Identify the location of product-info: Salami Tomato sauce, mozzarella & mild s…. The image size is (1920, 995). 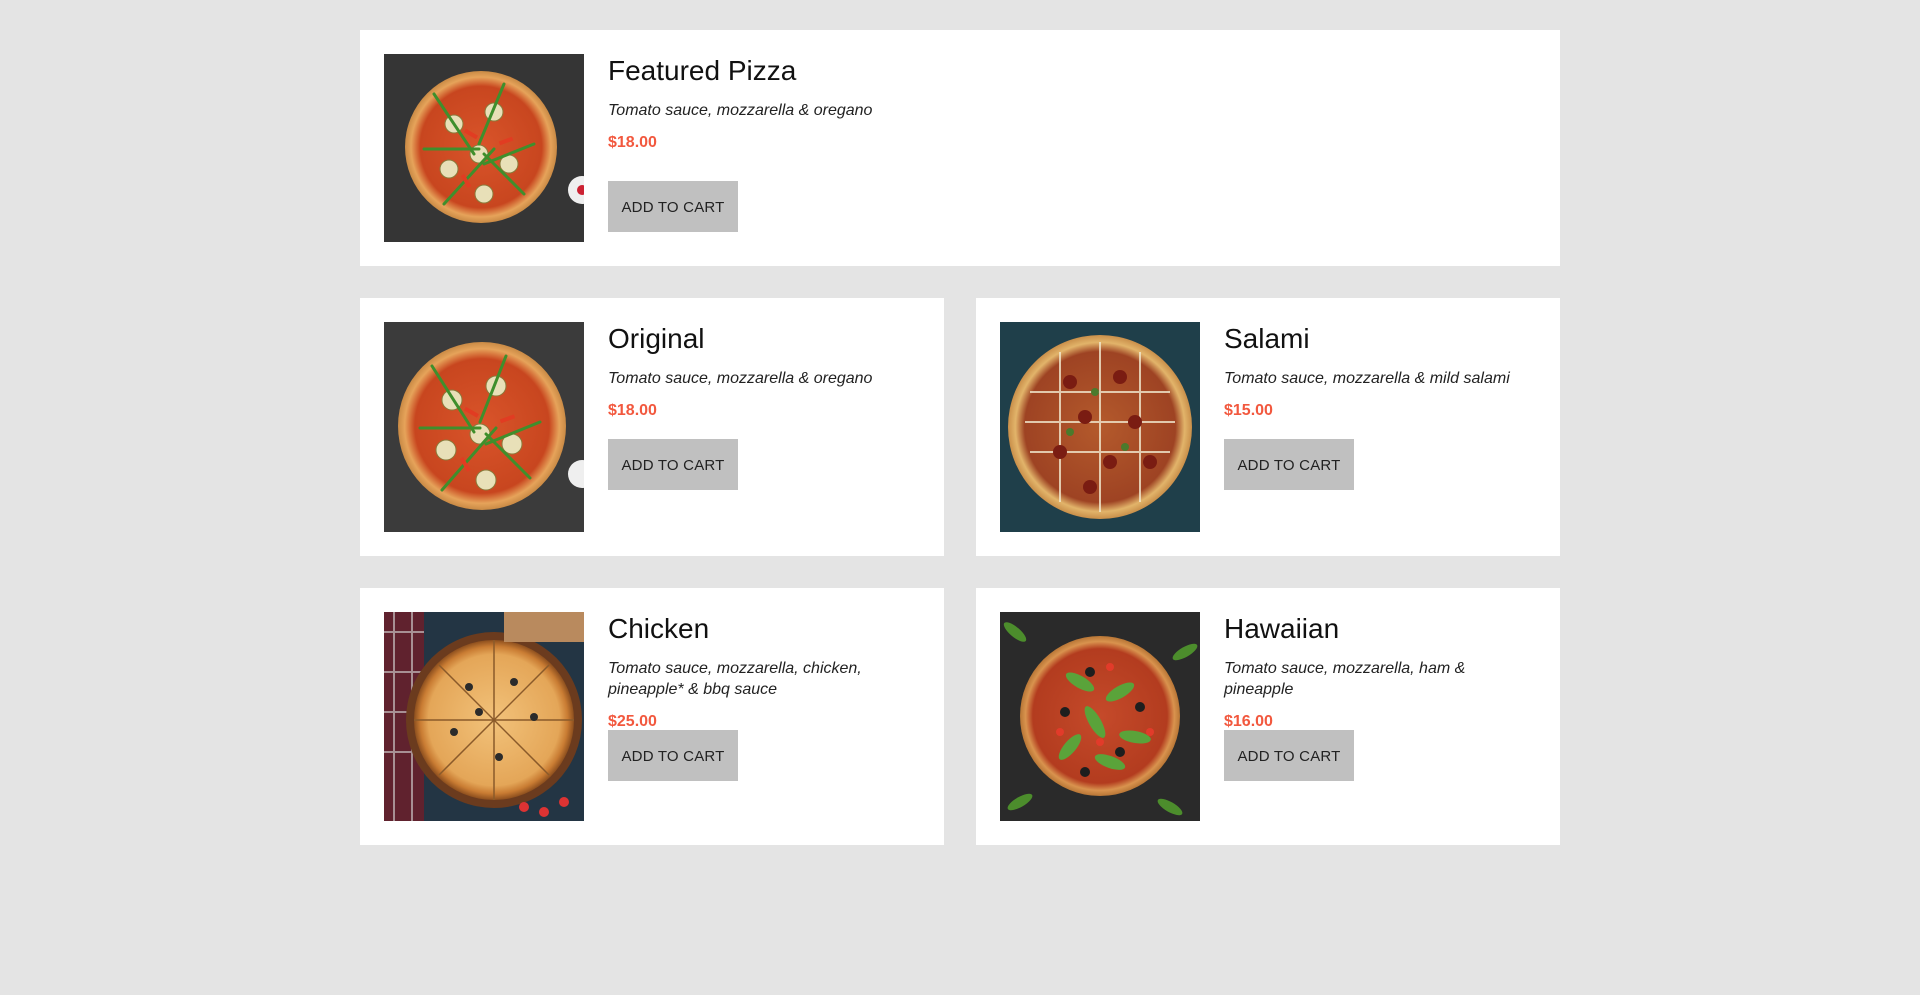
(1374, 378).